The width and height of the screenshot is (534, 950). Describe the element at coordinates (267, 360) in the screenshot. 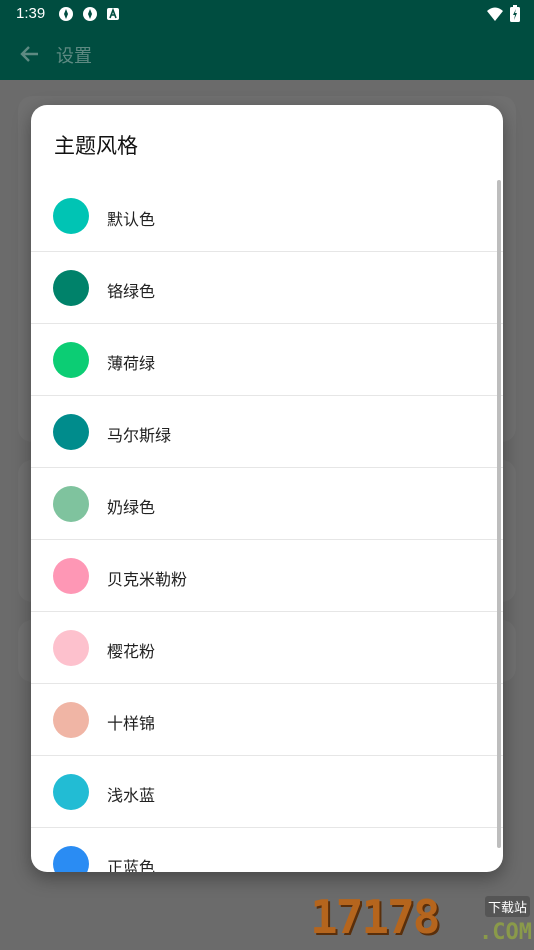

I see `theme-option: 薄荷绿` at that location.